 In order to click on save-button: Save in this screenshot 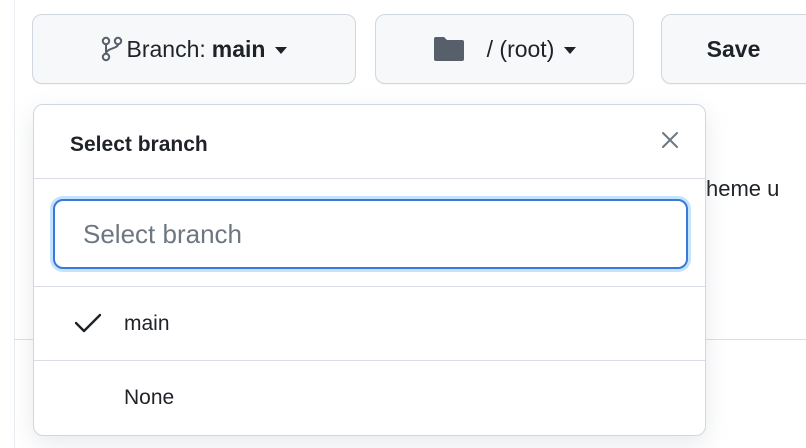, I will do `click(733, 49)`.